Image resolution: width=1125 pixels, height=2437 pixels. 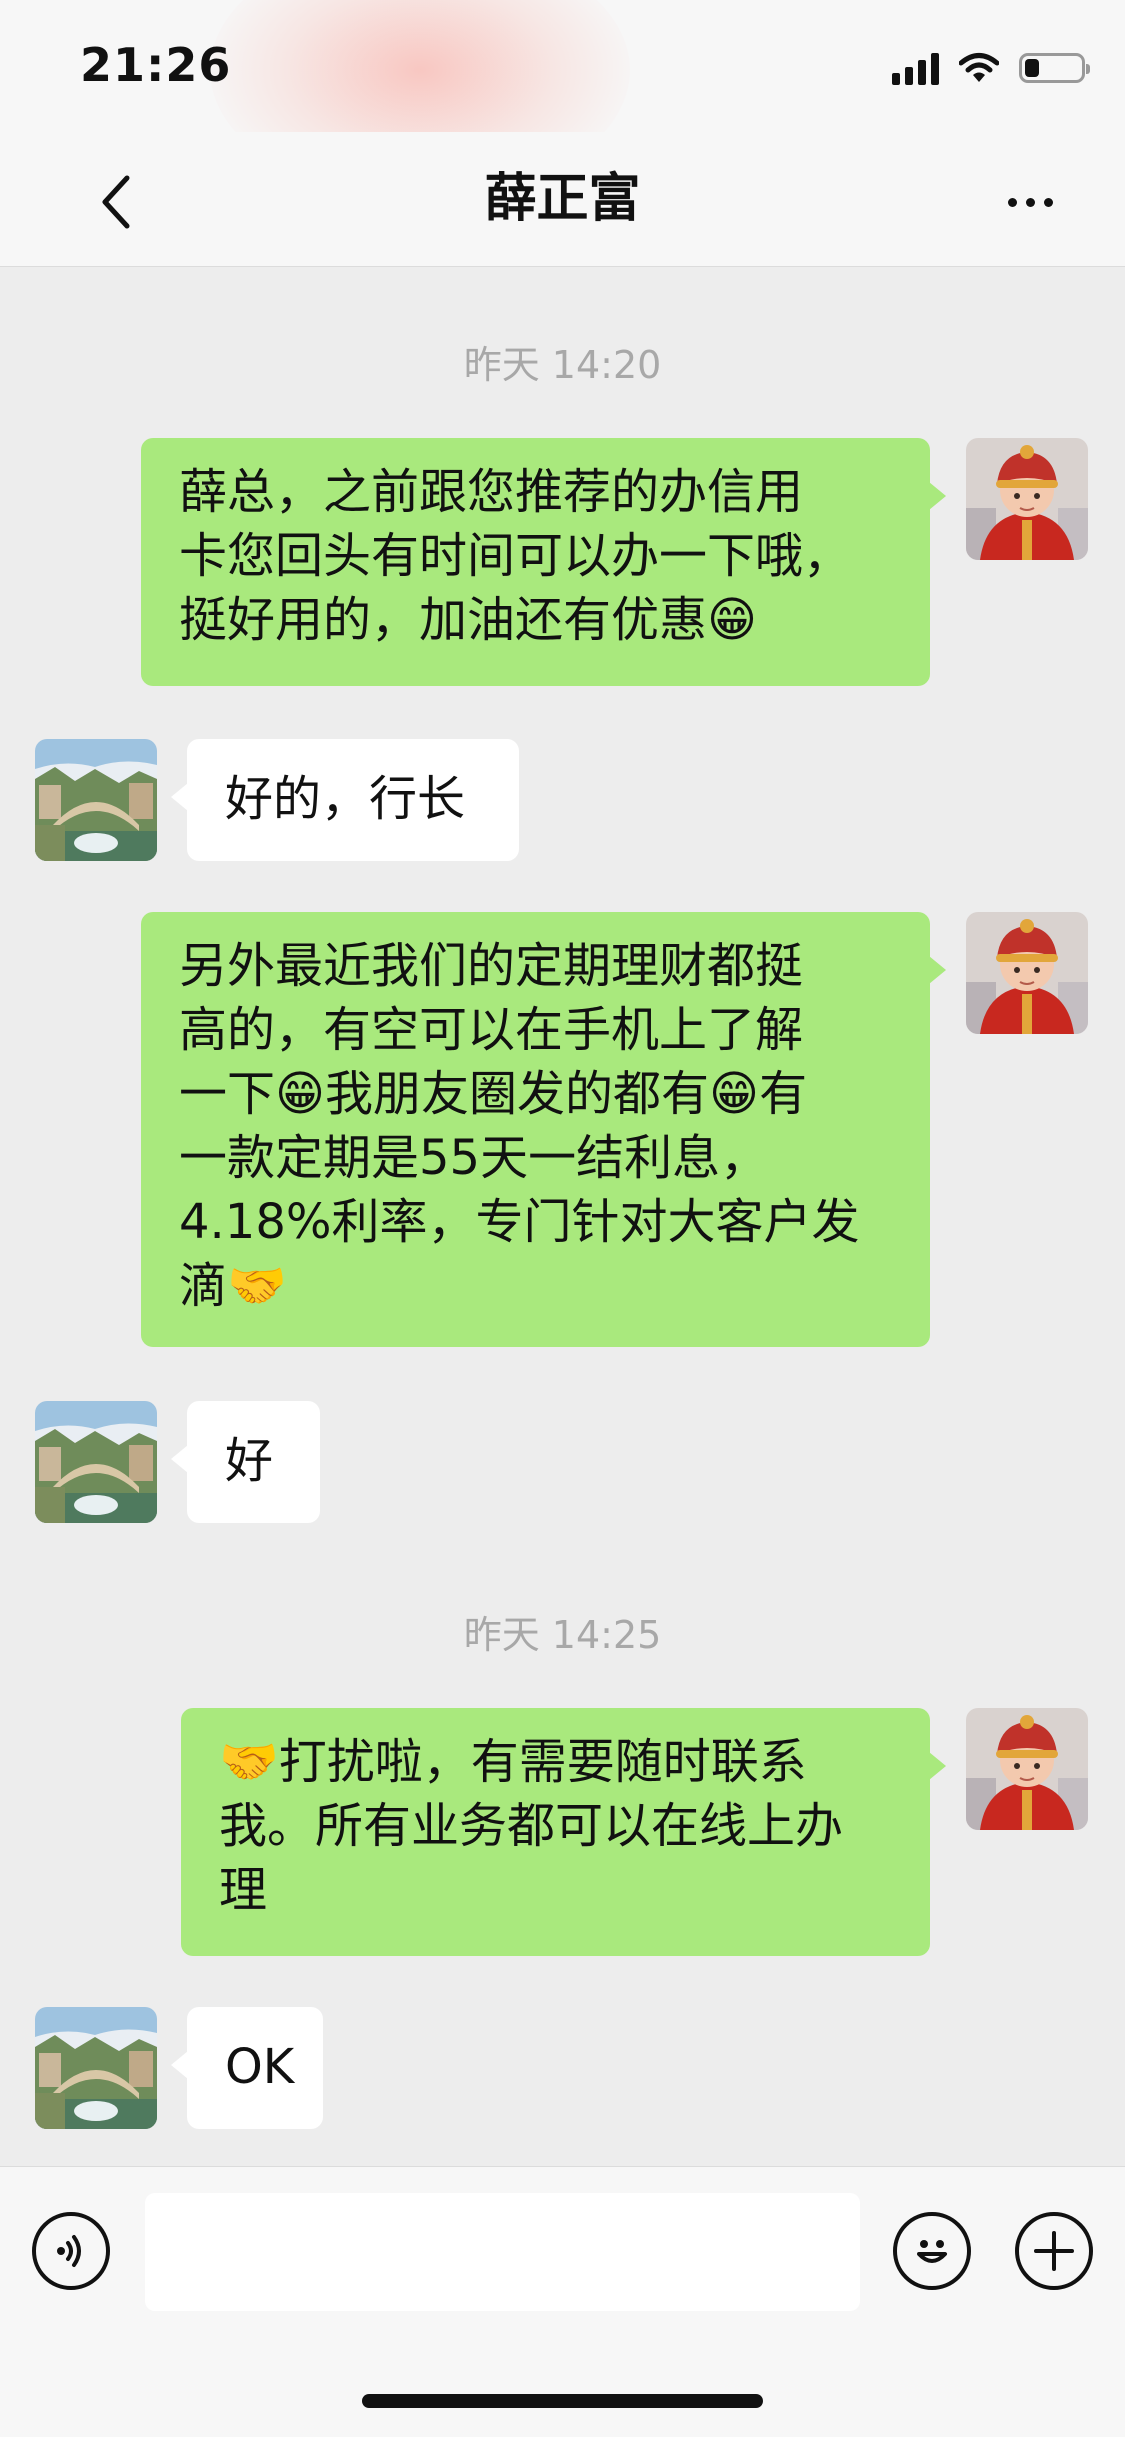 I want to click on status-bar: 21:26, so click(x=562, y=100).